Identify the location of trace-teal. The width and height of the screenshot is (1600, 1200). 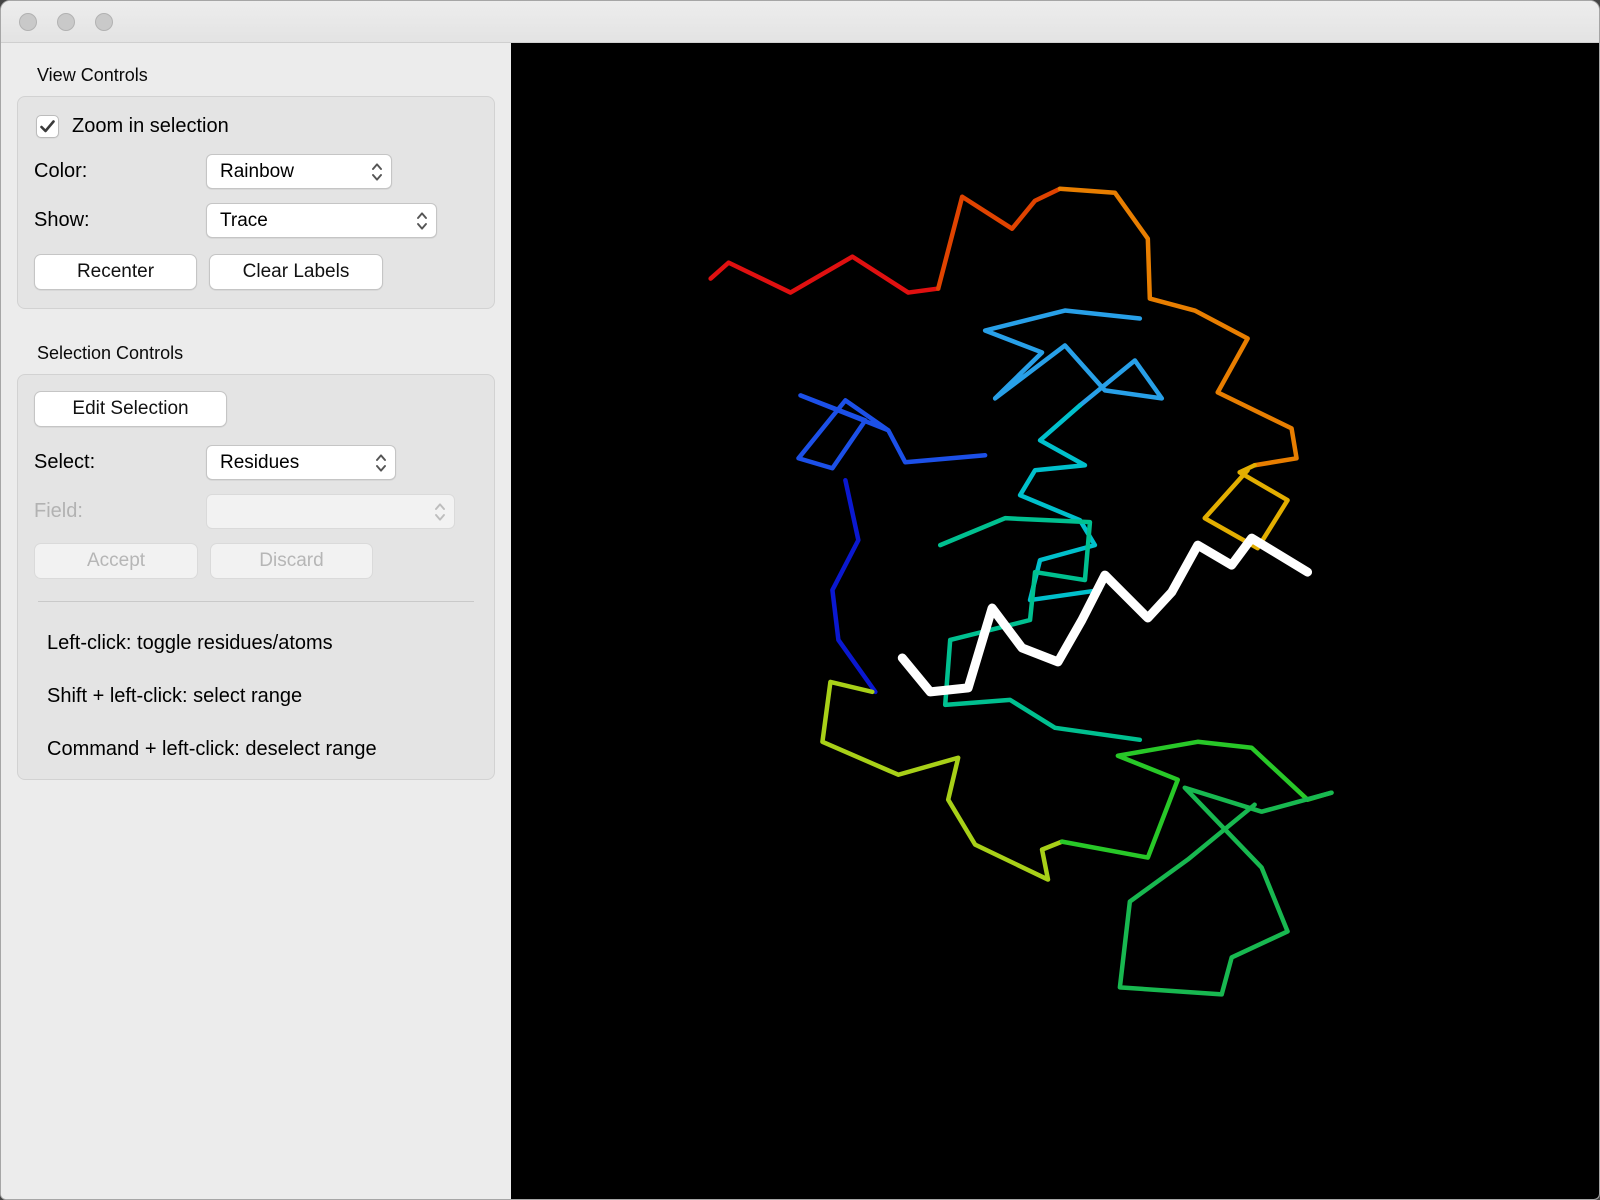
(1040, 629).